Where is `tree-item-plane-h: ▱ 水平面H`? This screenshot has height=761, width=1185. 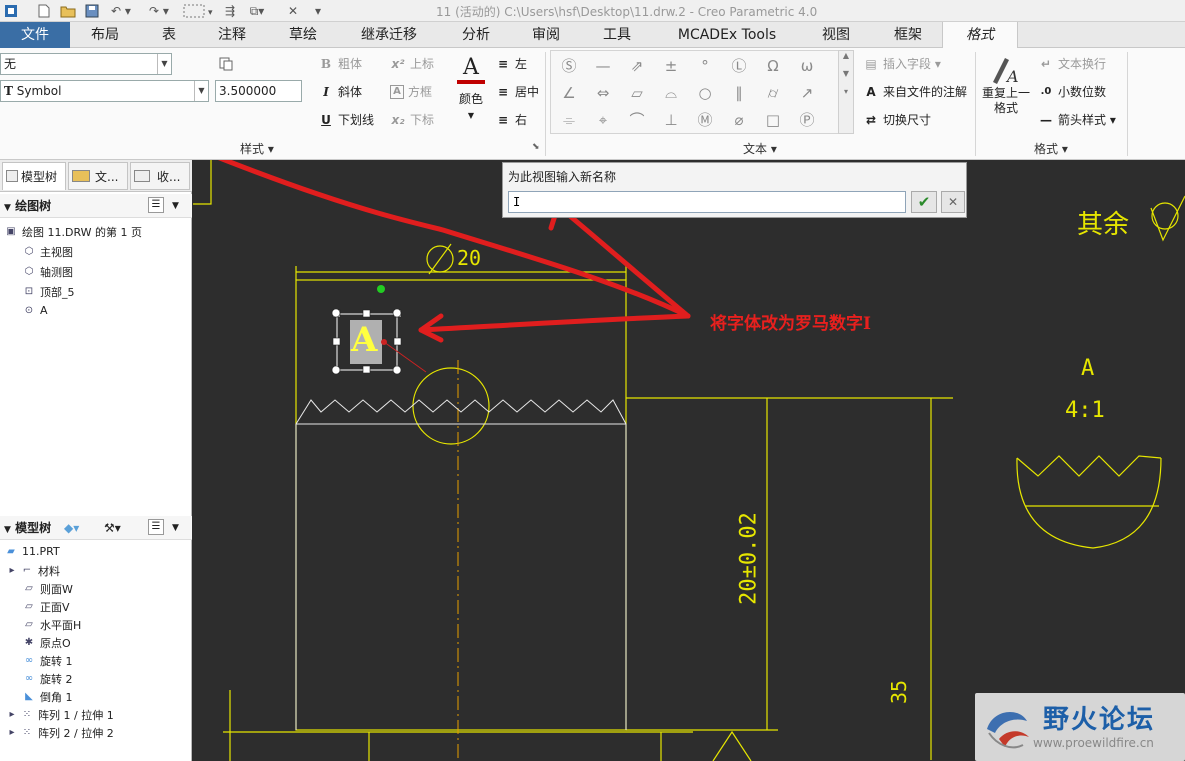 tree-item-plane-h: ▱ 水平面H is located at coordinates (51, 625).